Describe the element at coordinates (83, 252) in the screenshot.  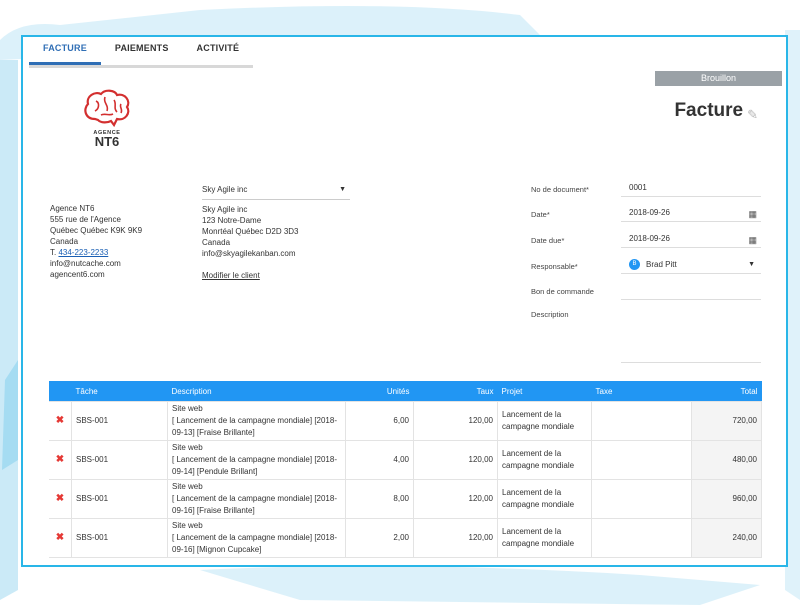
I see `phone-link: 434-223-2233` at that location.